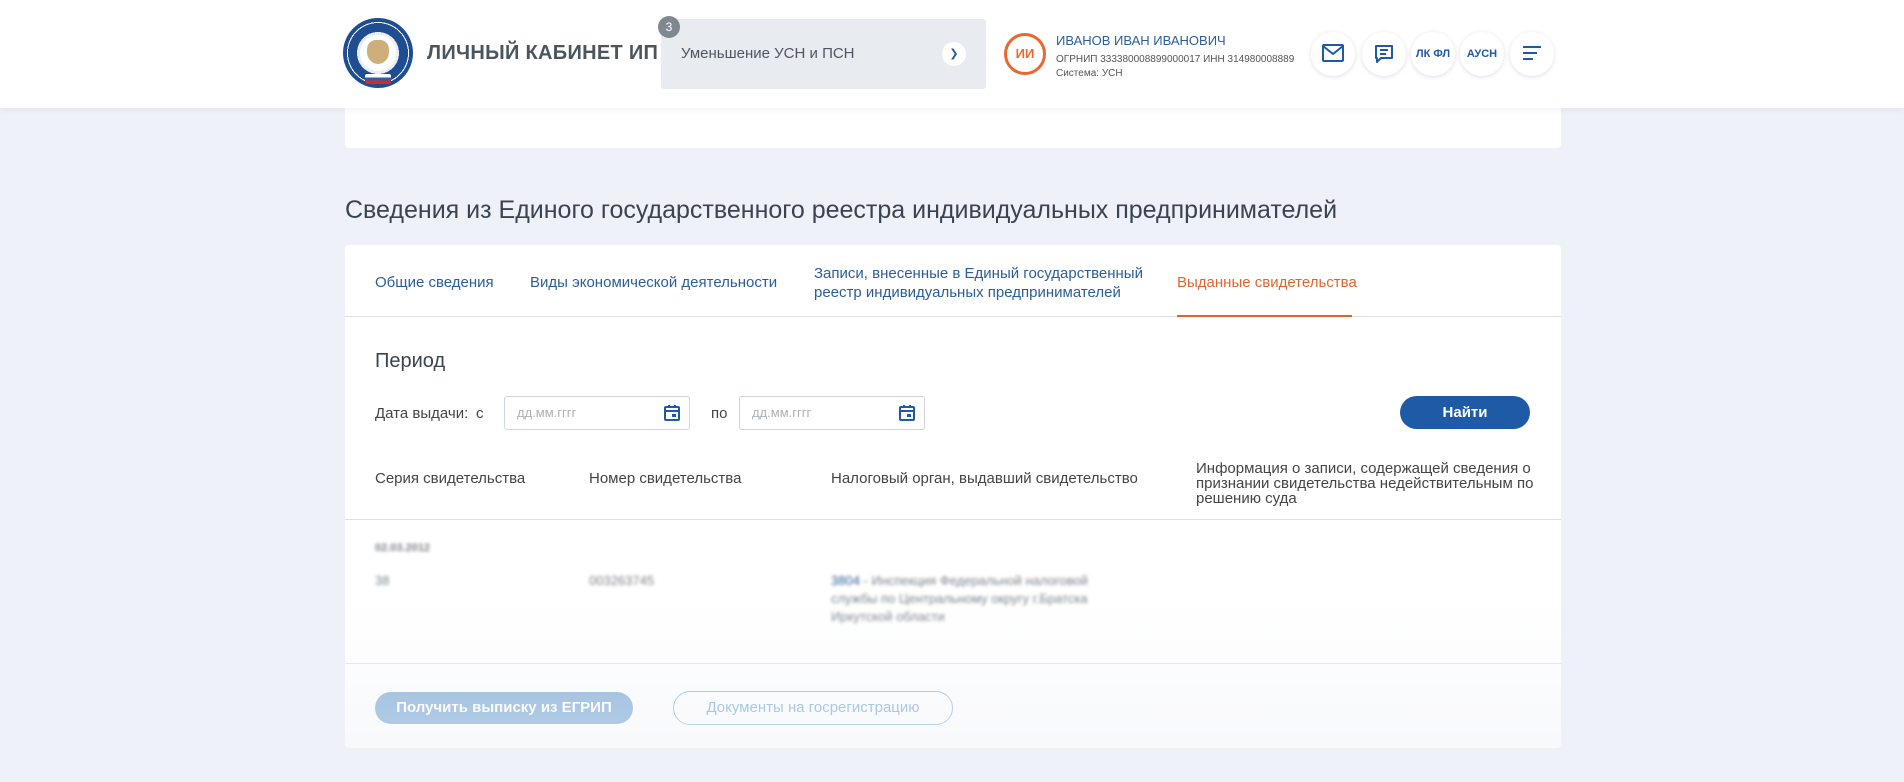 This screenshot has width=1904, height=782. I want to click on tab-records-line2: реестр индивидуальных предпринимателей, so click(967, 292).